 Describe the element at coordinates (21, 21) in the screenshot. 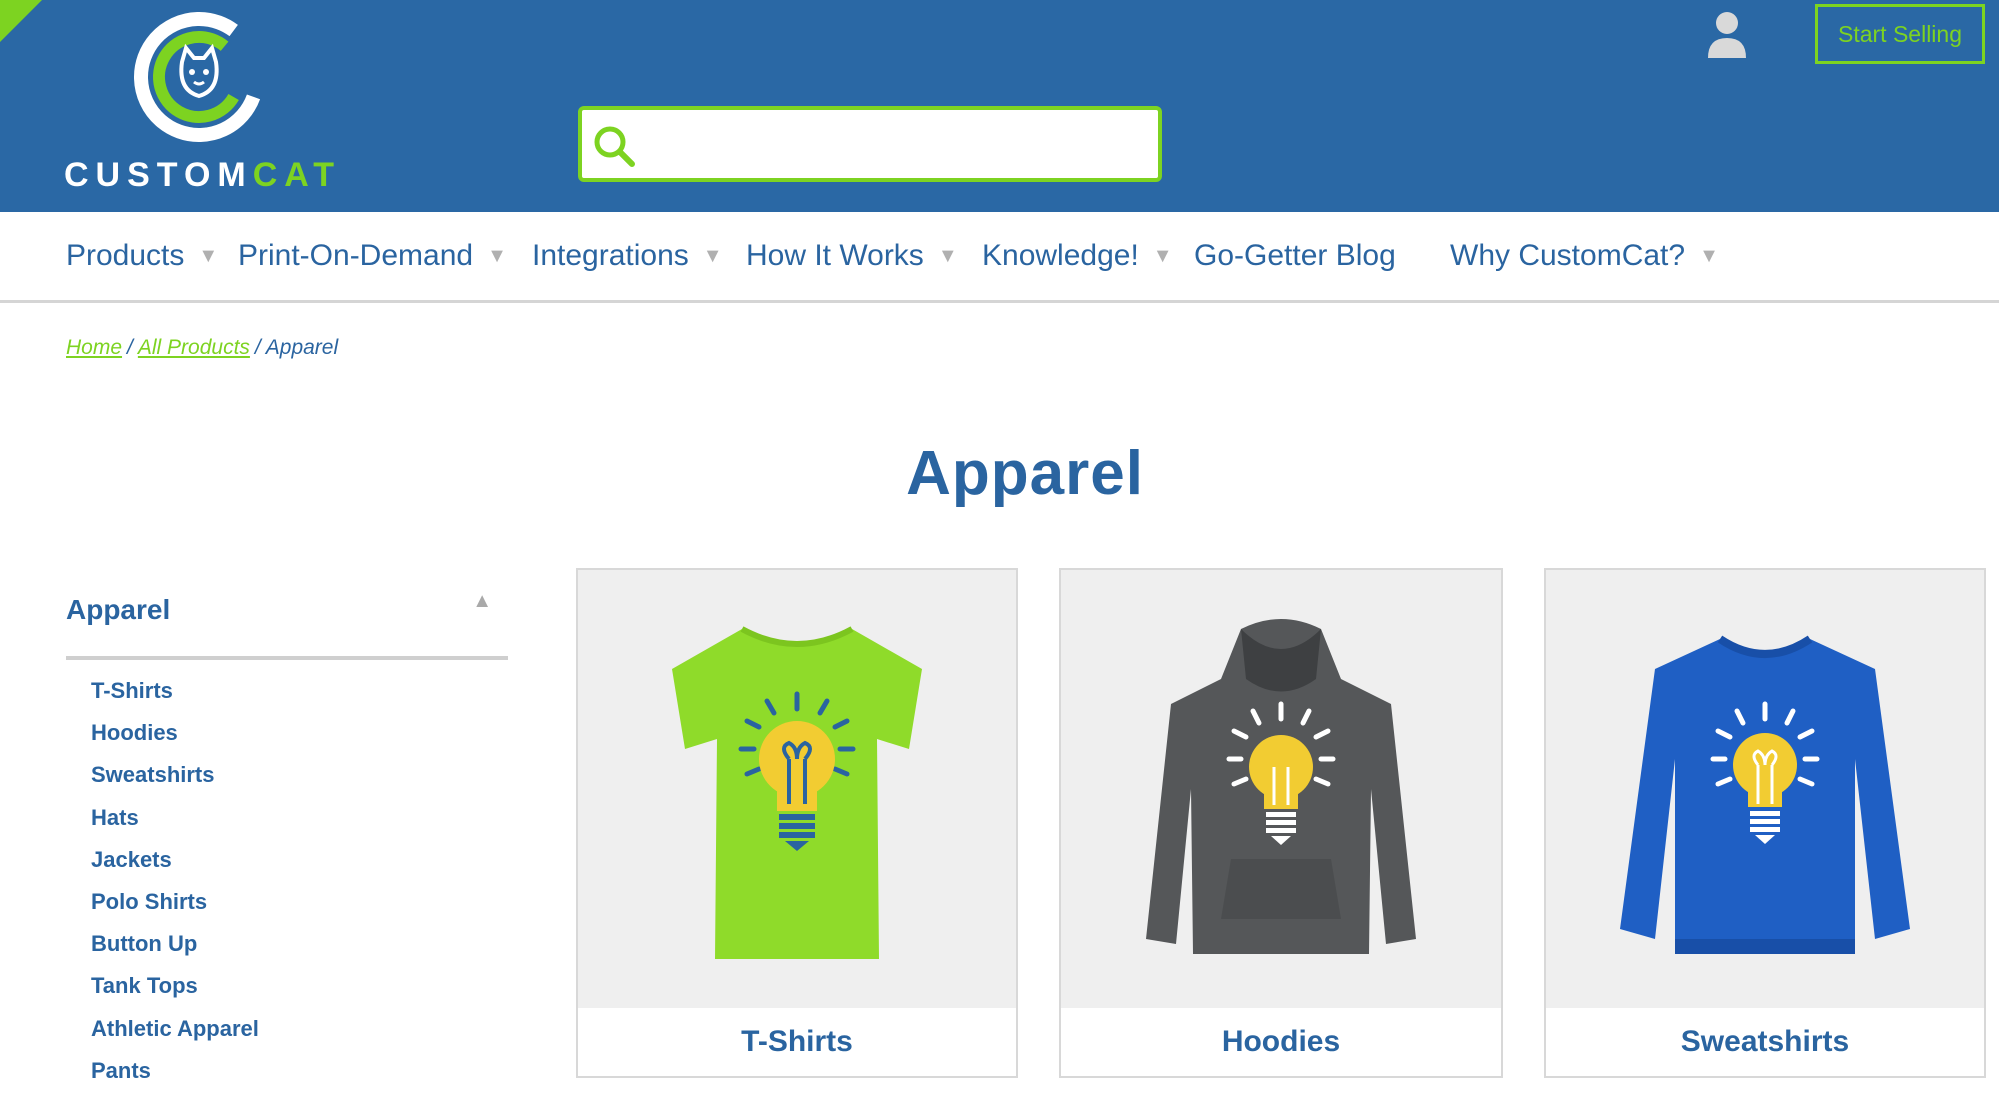

I see `corner-accent` at that location.